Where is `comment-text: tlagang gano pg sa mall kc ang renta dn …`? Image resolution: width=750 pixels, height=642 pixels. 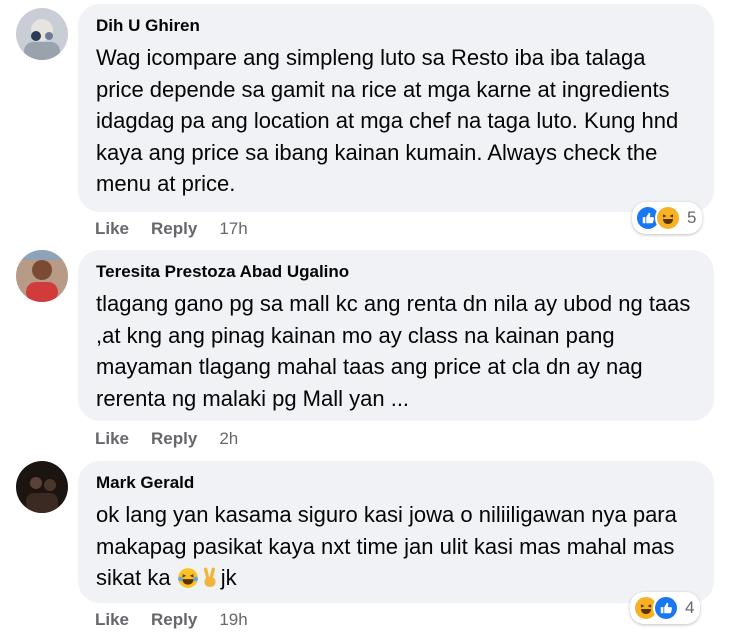 comment-text: tlagang gano pg sa mall kc ang renta dn … is located at coordinates (393, 351).